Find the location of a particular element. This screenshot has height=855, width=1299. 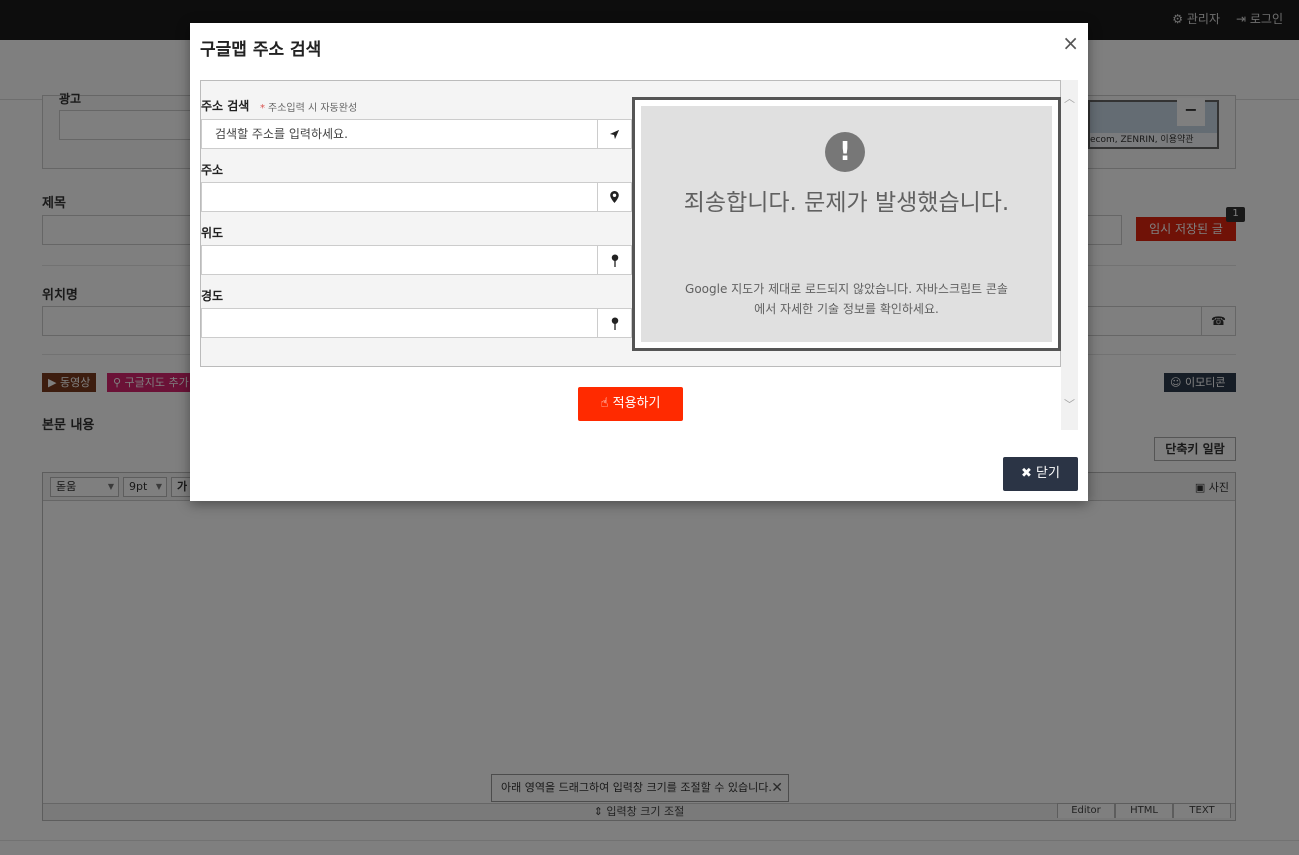

navigation-arrow-icon is located at coordinates (614, 134).